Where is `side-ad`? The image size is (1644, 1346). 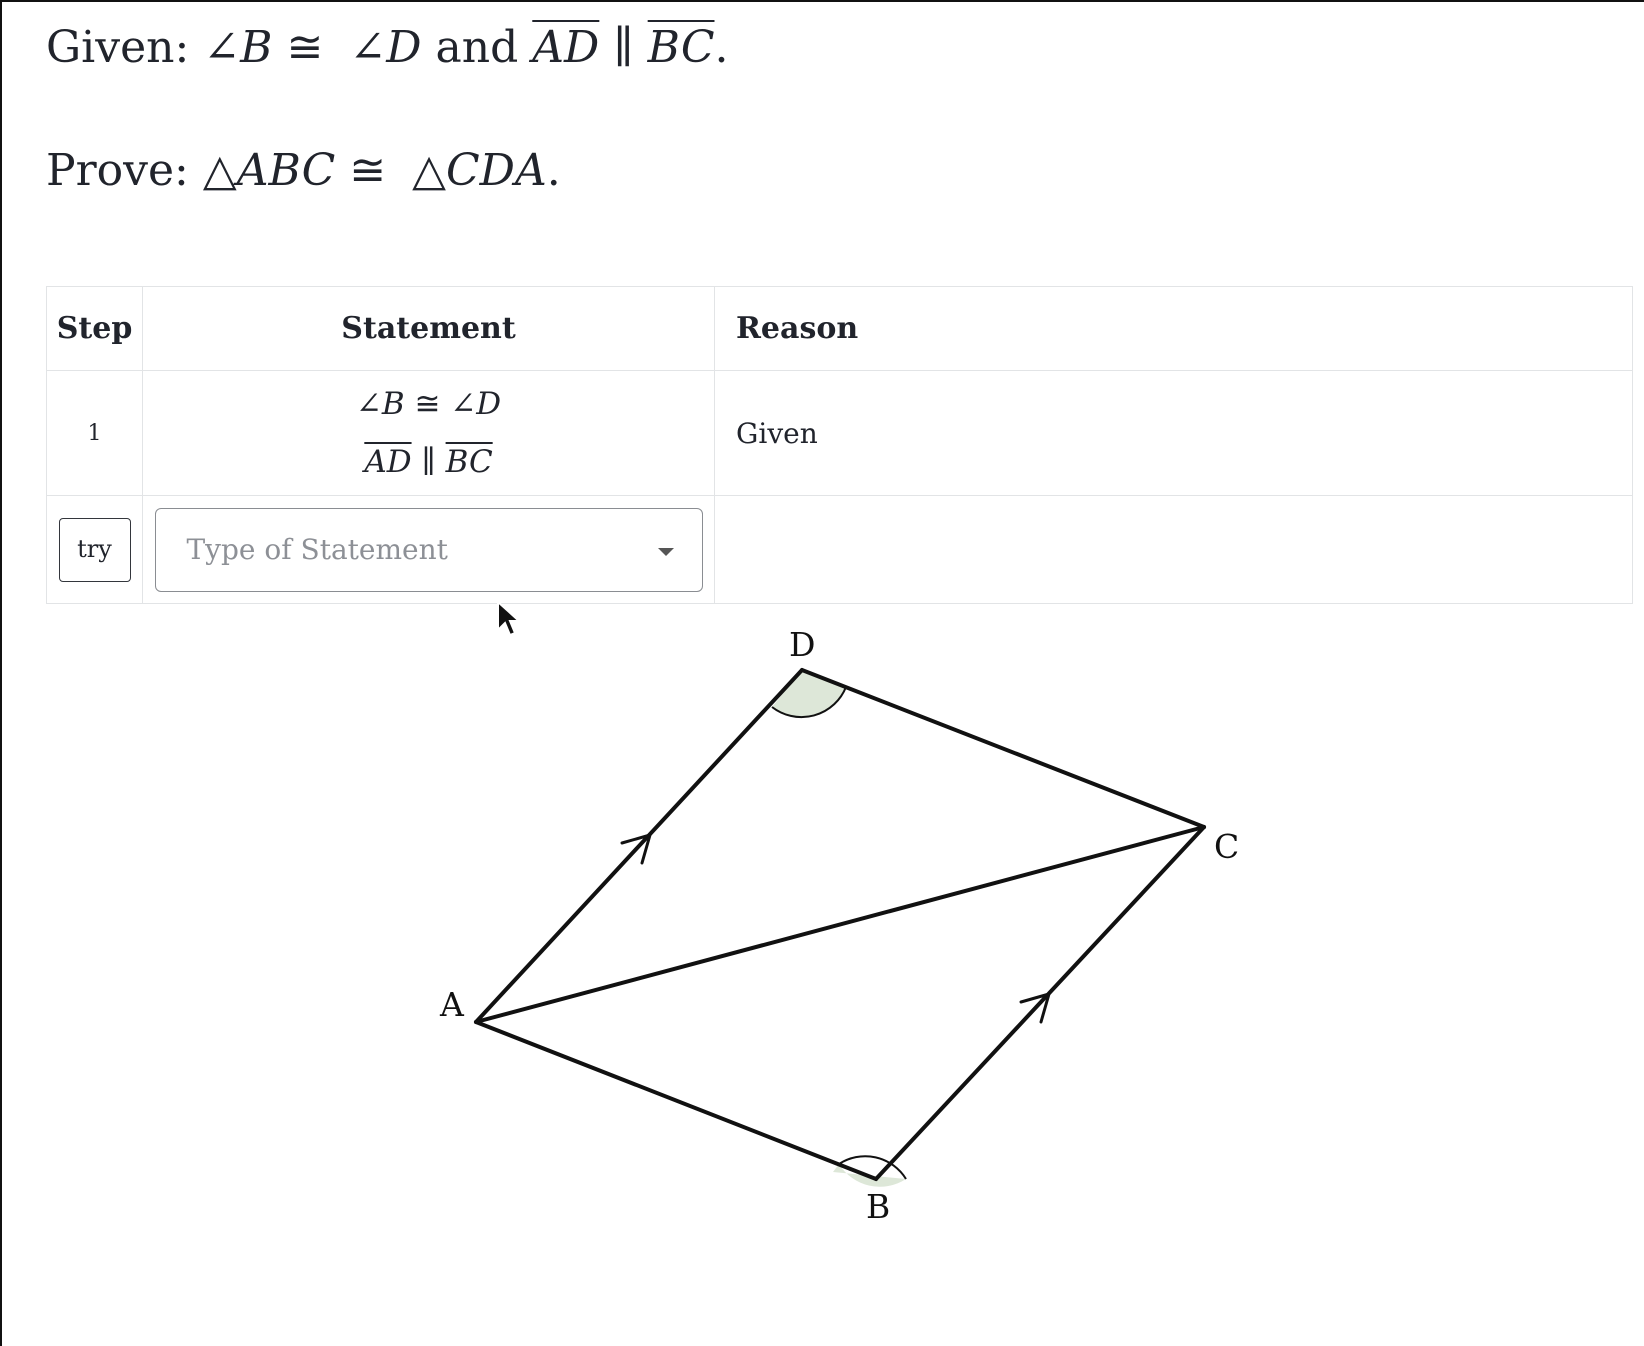 side-ad is located at coordinates (639, 846).